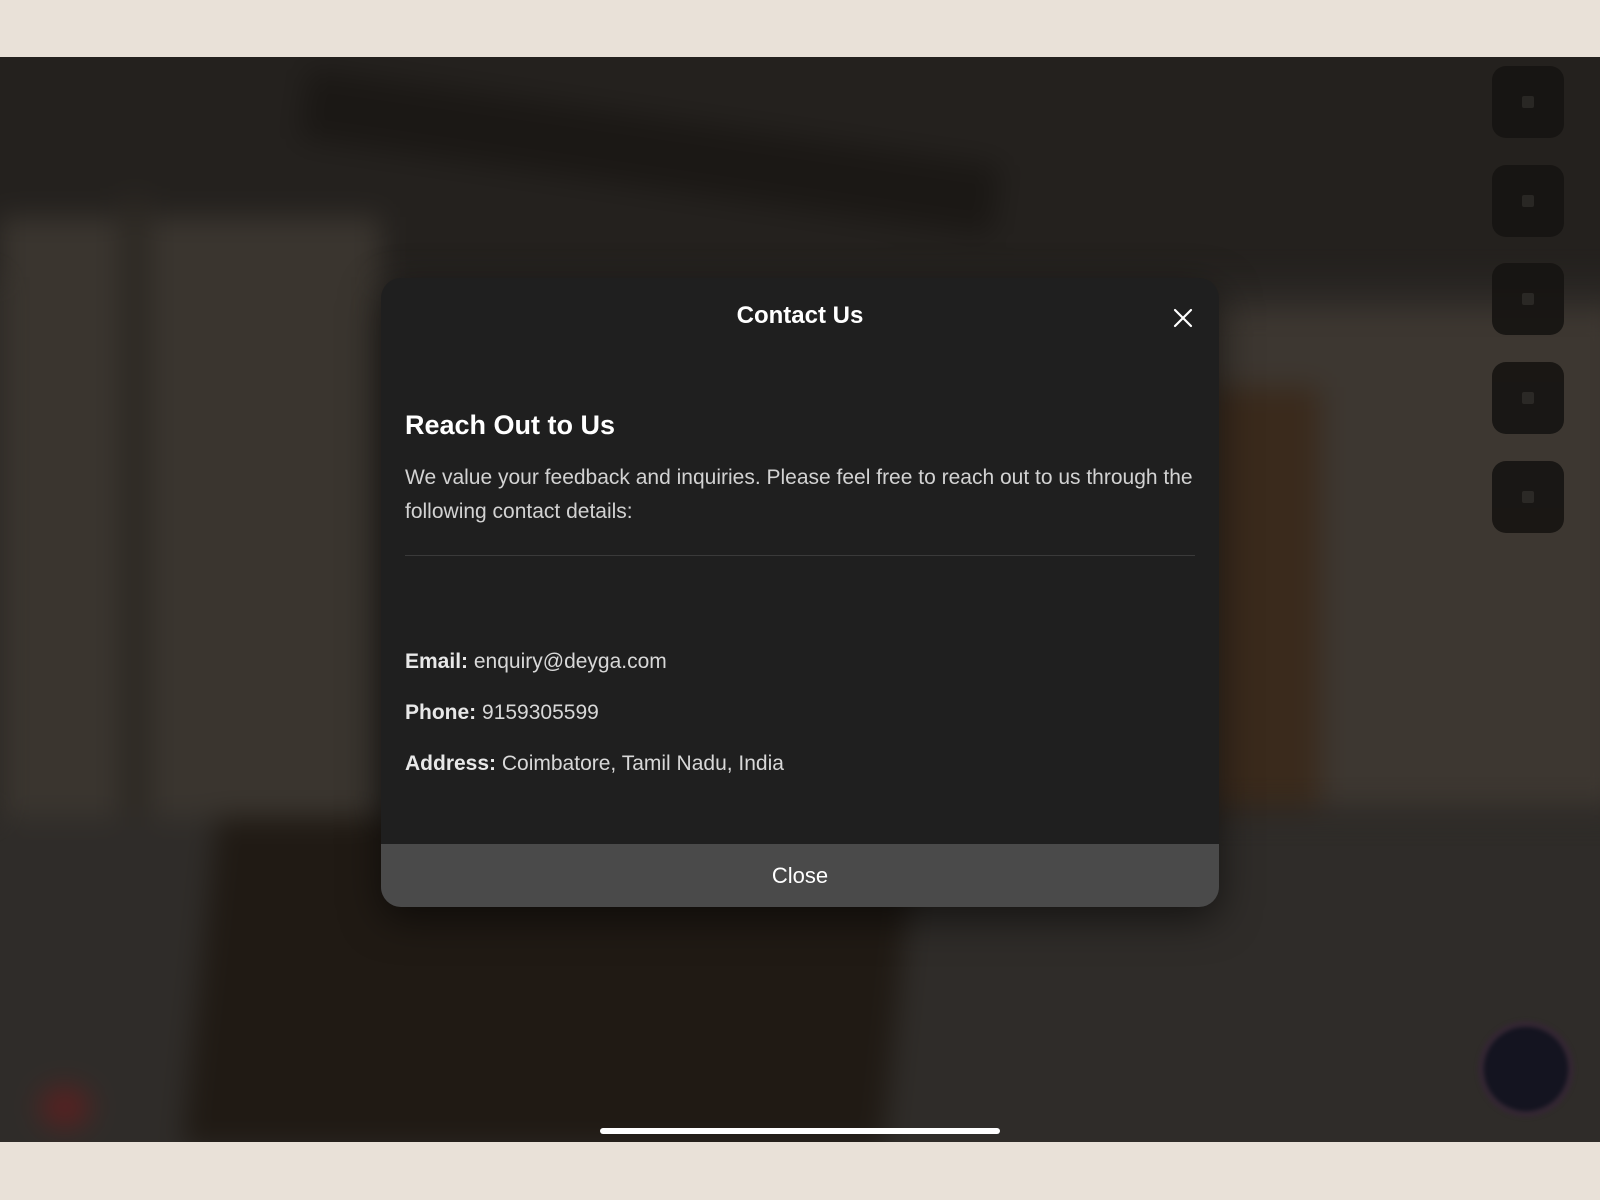 The width and height of the screenshot is (1600, 1200). What do you see at coordinates (800, 1131) in the screenshot?
I see `home-indicator` at bounding box center [800, 1131].